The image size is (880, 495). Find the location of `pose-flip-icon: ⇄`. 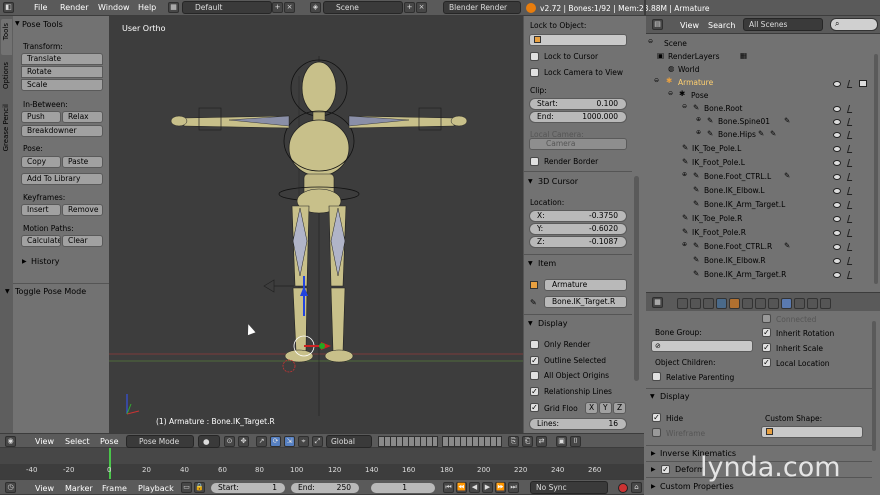

pose-flip-icon: ⇄ is located at coordinates (541, 441).